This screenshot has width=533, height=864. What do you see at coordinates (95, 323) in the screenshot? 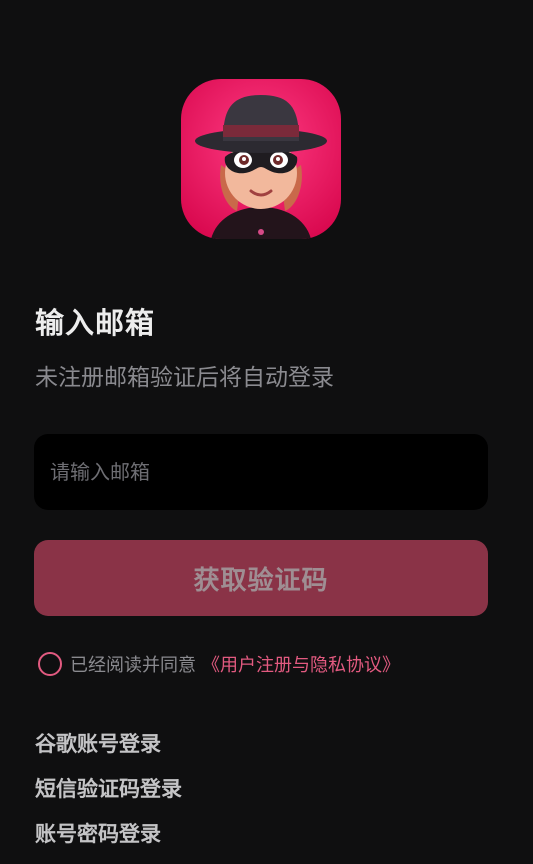
I see `page-title: 输入邮箱` at bounding box center [95, 323].